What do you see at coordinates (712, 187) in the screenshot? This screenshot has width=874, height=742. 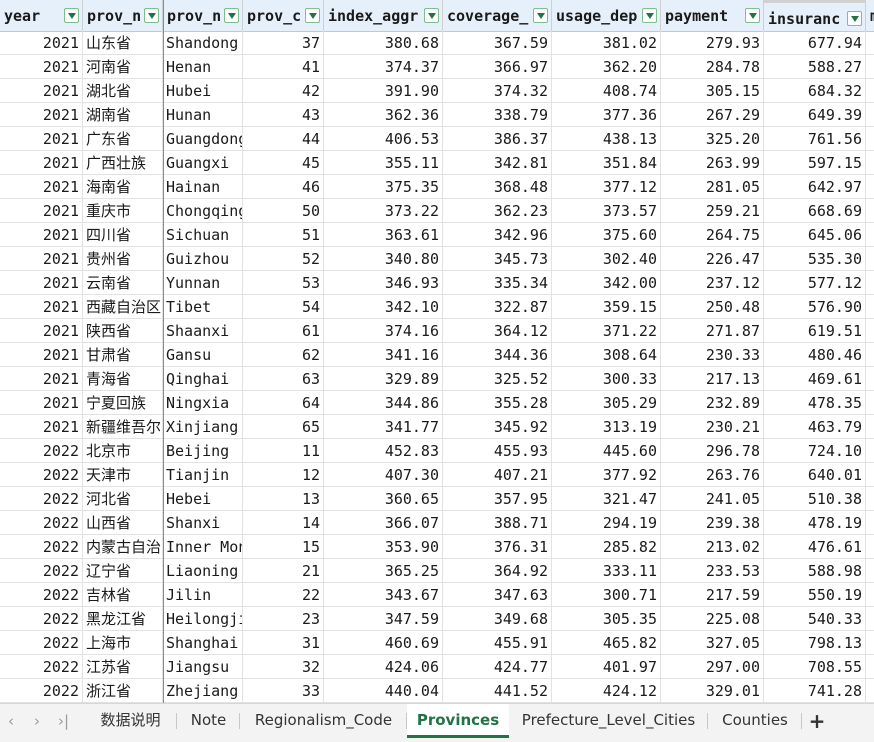 I see `table-cell: 281.05` at bounding box center [712, 187].